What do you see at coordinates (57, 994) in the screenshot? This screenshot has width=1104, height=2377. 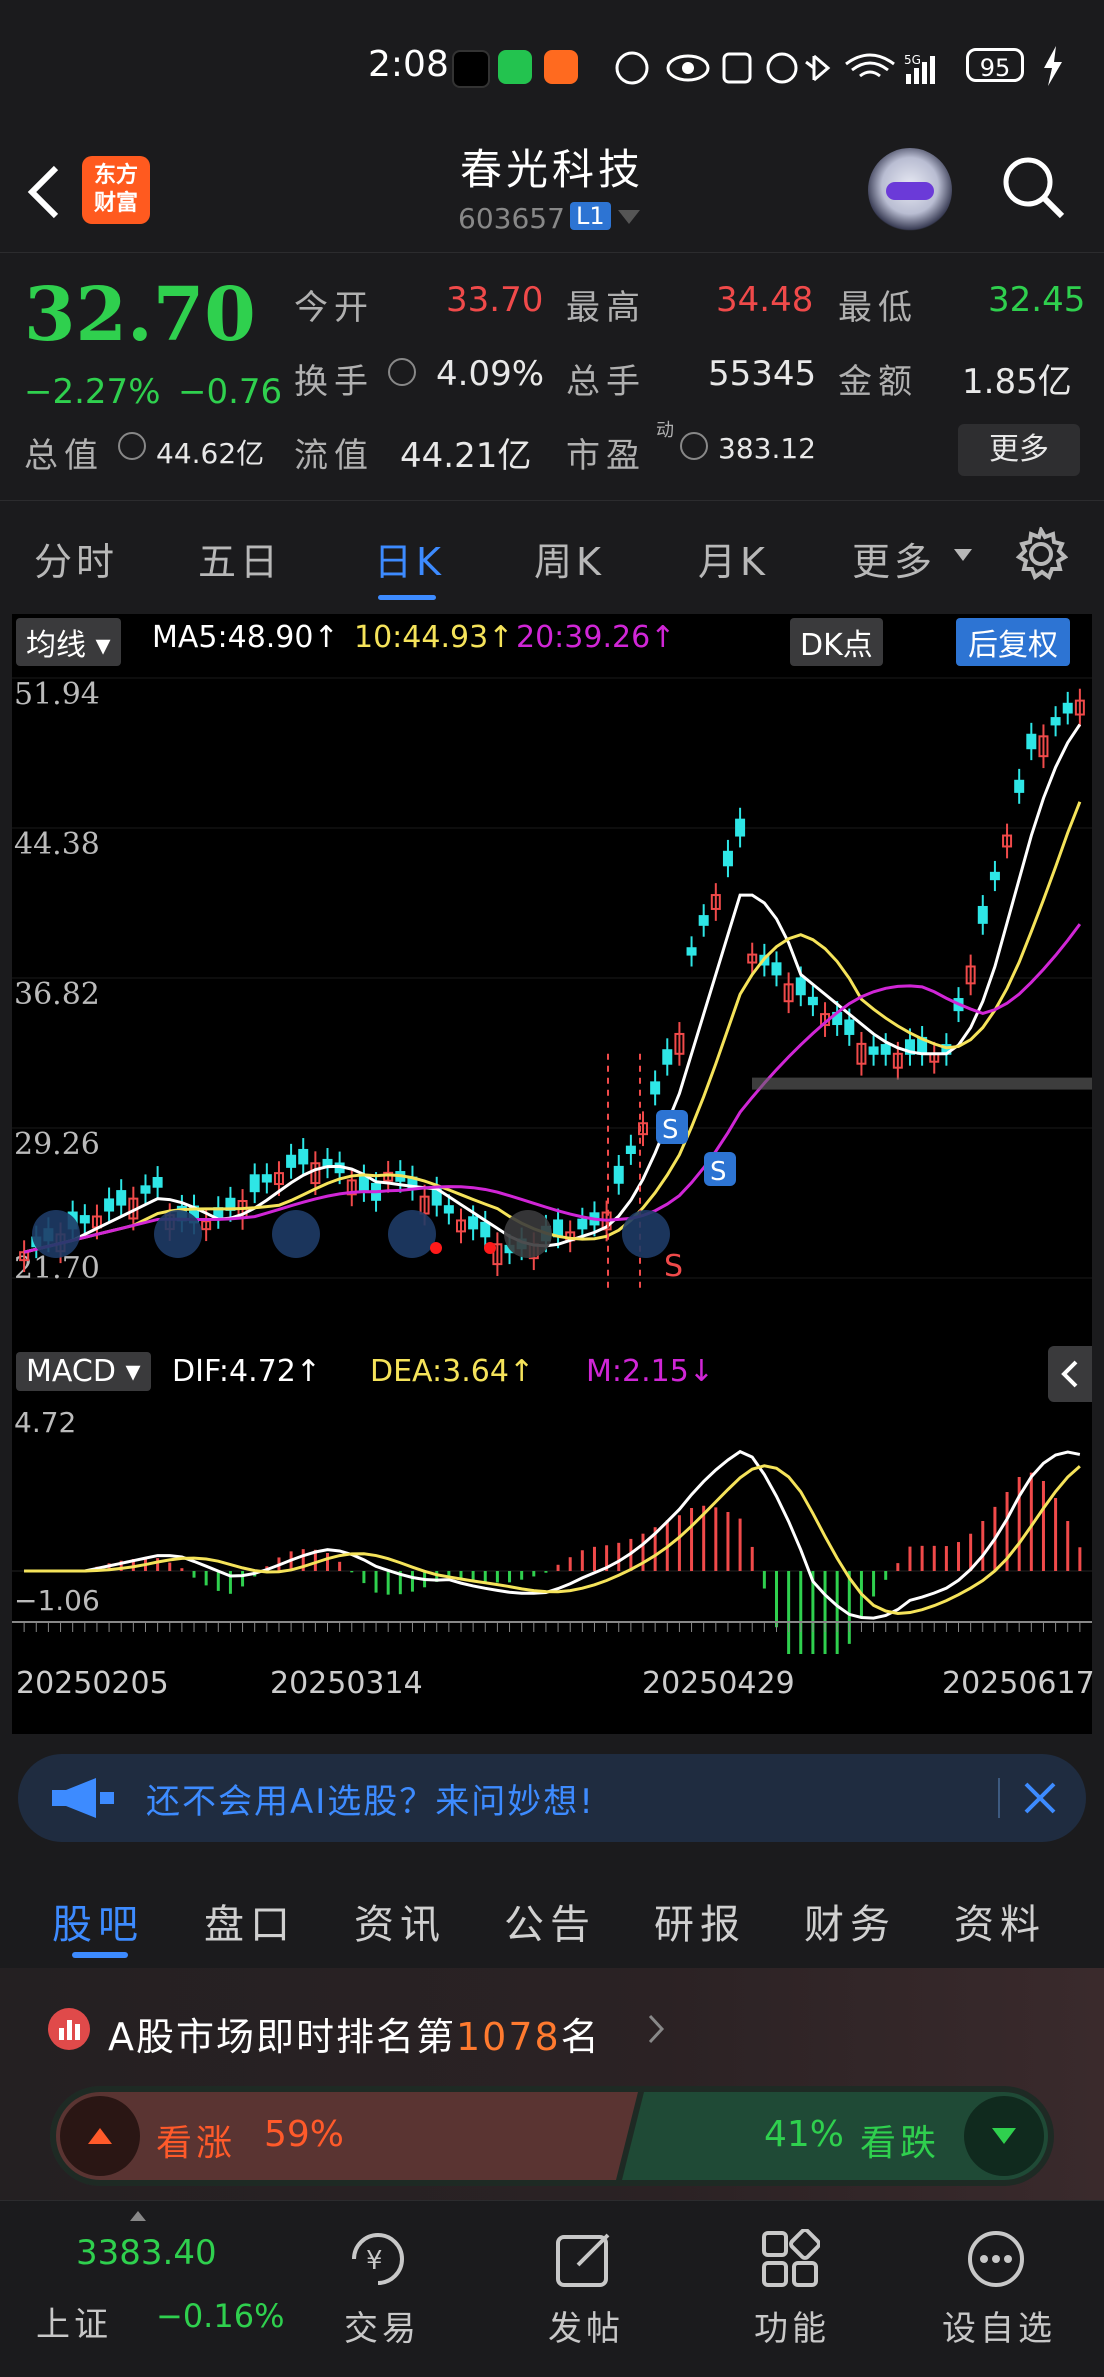 I see `price-tick: 36.82` at bounding box center [57, 994].